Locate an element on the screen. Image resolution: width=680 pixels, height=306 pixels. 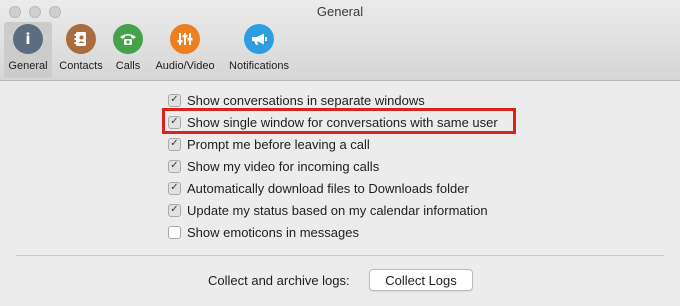
tab-notifications: Notifications is located at coordinates (259, 50).